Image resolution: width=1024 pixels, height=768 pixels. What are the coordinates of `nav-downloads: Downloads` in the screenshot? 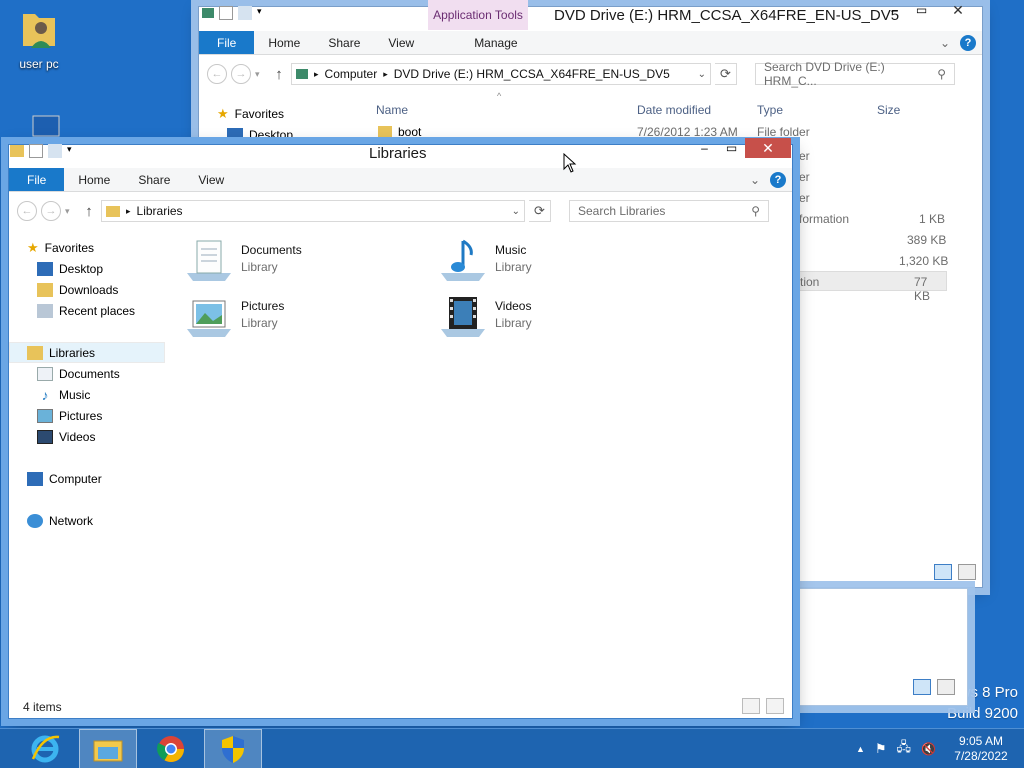 It's located at (87, 289).